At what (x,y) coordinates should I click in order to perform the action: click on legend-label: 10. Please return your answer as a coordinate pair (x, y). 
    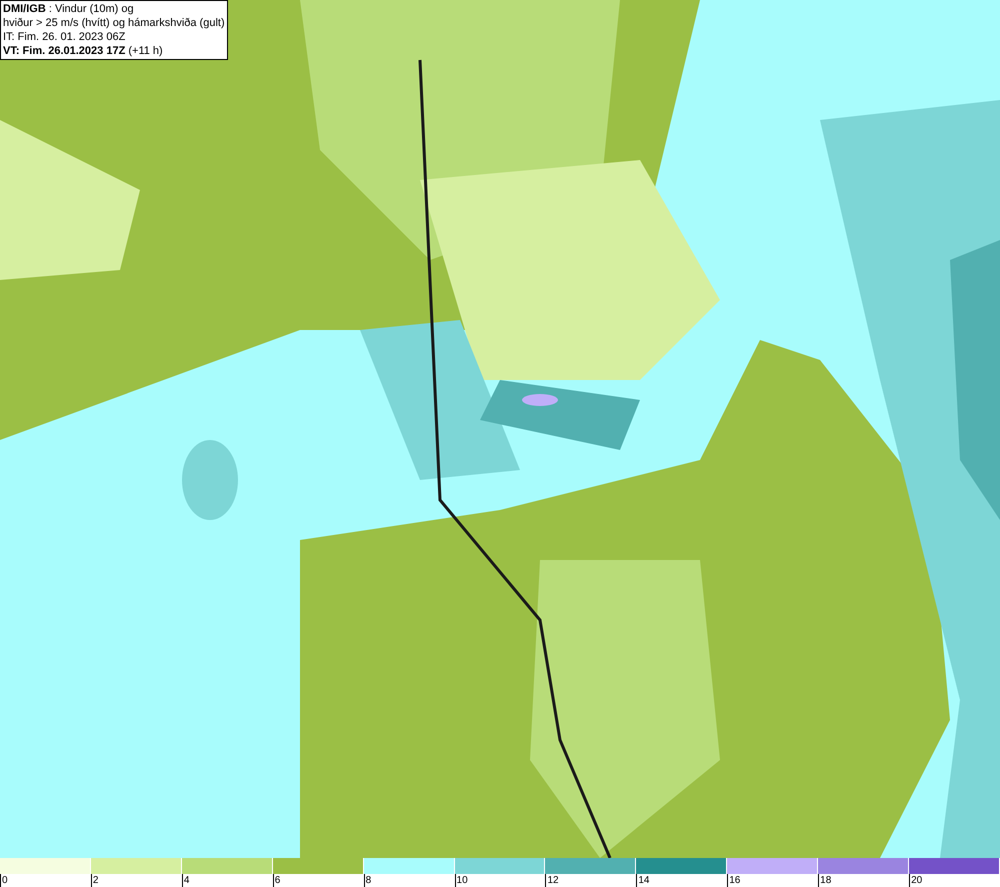
    Looking at the image, I should click on (462, 880).